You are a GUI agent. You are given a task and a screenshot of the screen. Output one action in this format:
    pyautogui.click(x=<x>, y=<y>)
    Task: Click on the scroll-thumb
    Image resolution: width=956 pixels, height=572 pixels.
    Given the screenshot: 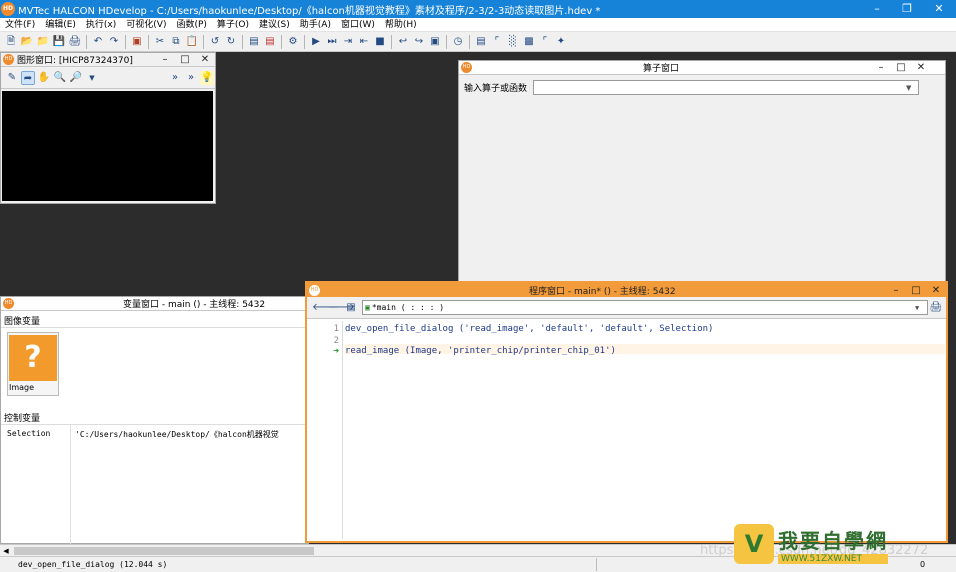 What is the action you would take?
    pyautogui.click(x=164, y=550)
    